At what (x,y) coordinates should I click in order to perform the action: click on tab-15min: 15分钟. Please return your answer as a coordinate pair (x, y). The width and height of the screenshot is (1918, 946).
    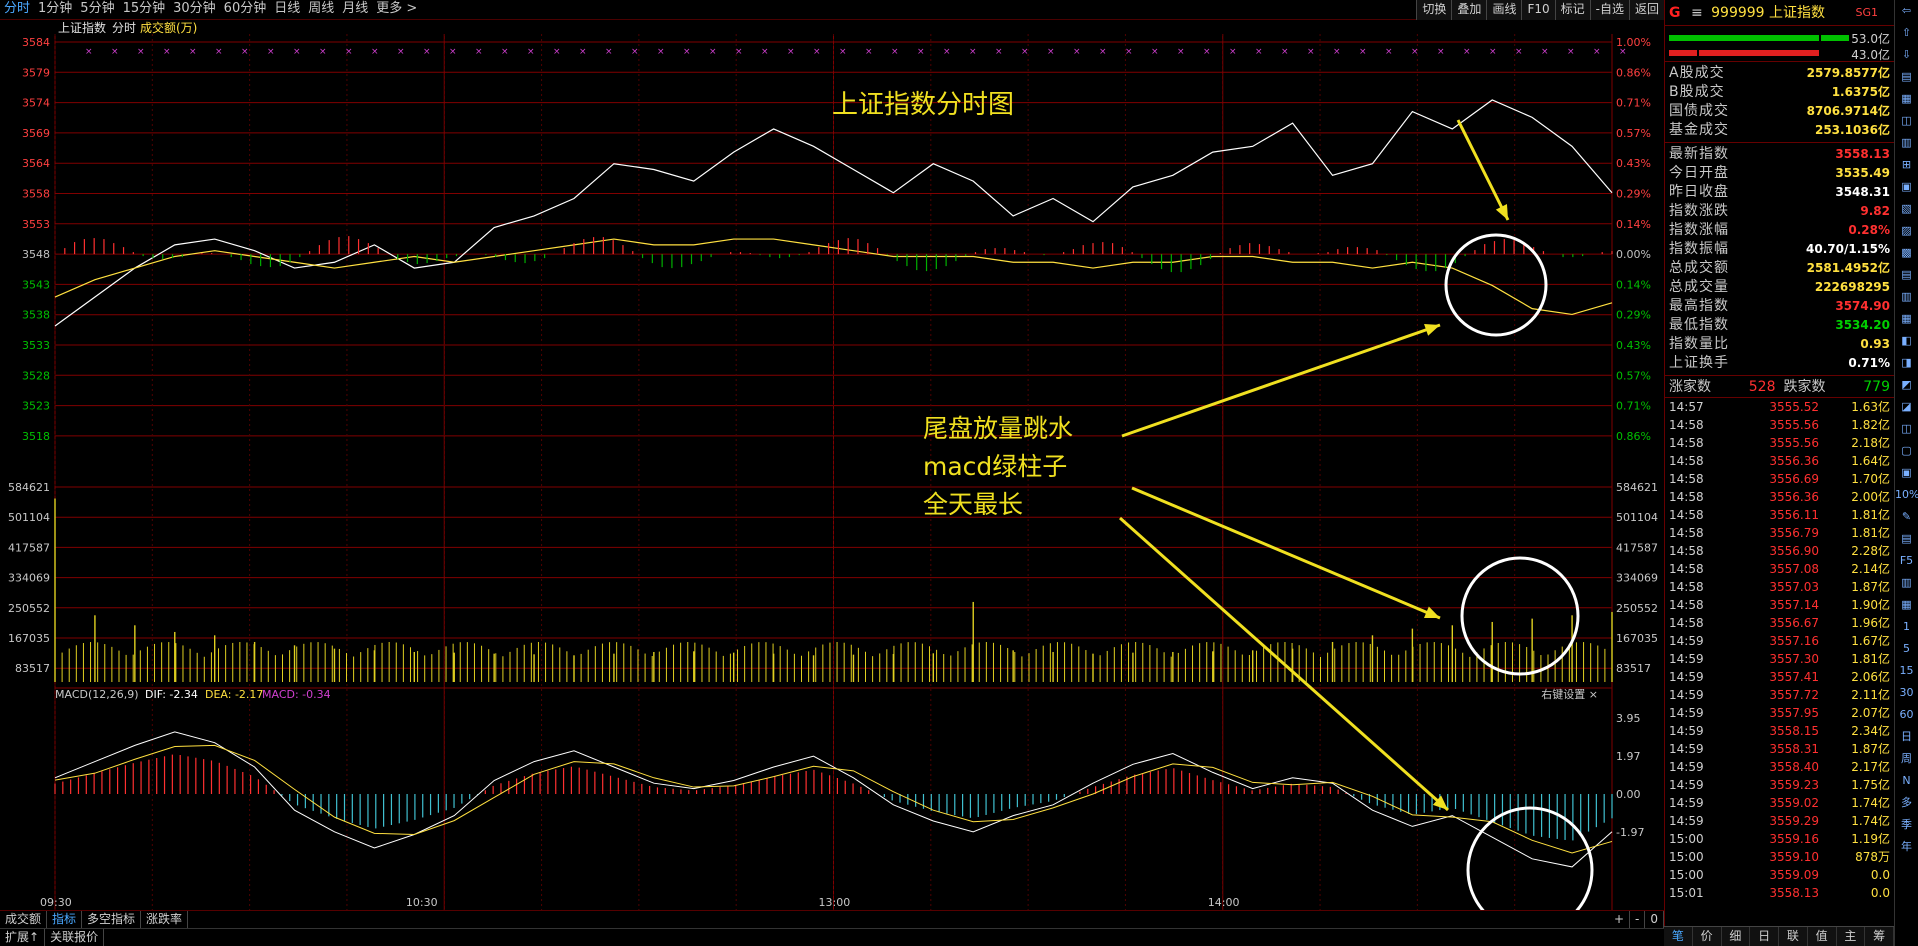
    Looking at the image, I should click on (144, 10).